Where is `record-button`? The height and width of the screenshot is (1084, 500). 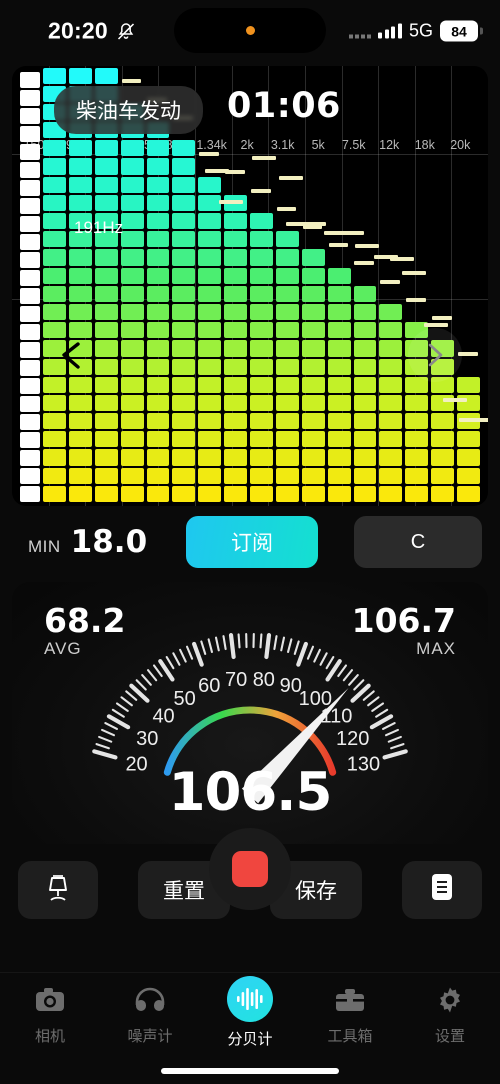 record-button is located at coordinates (250, 869).